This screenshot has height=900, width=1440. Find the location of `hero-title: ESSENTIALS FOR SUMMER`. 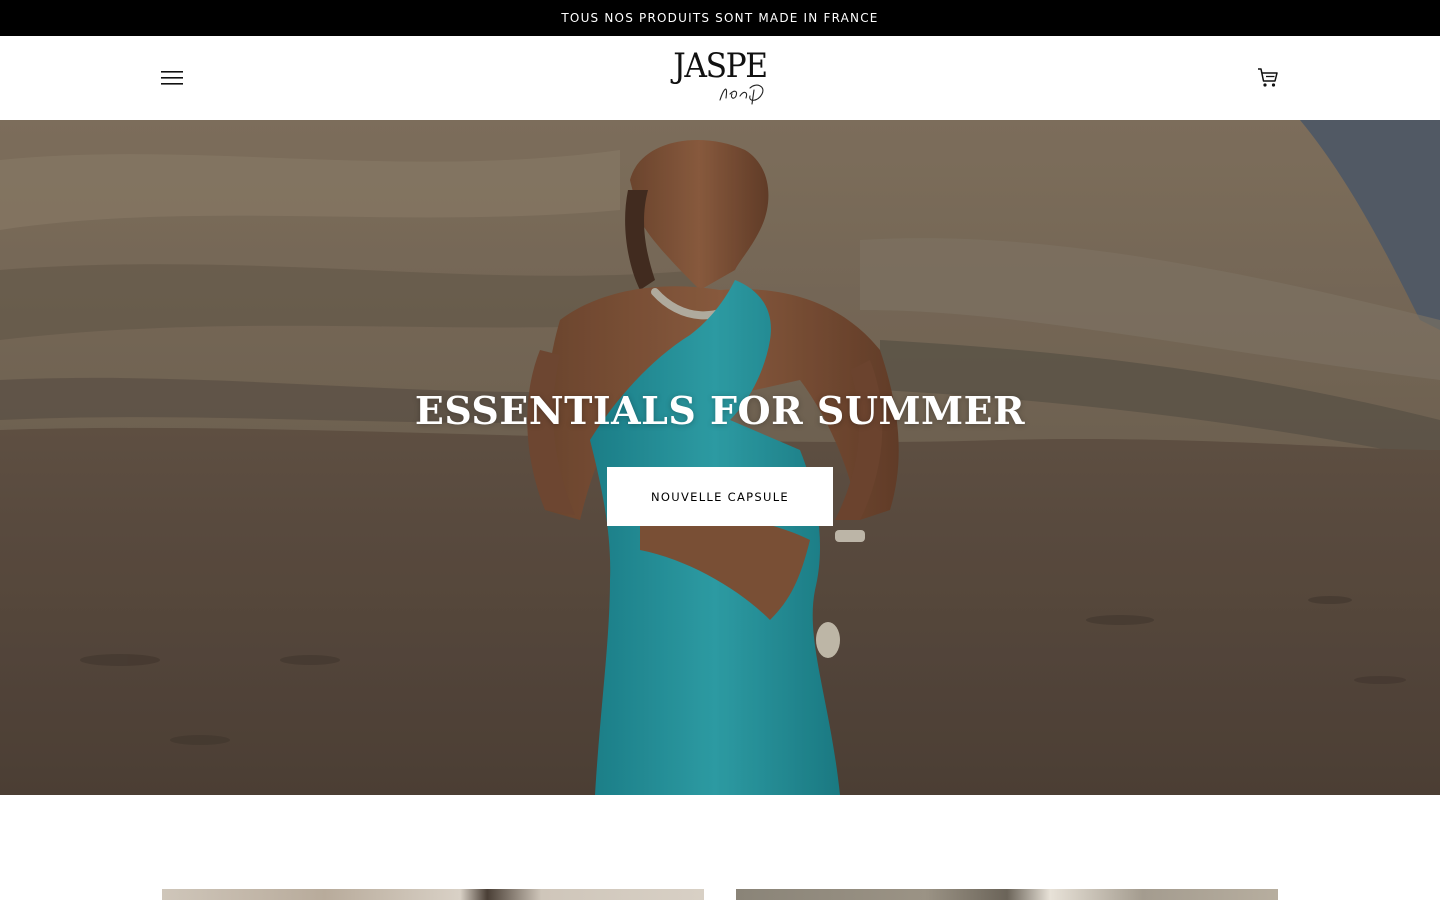

hero-title: ESSENTIALS FOR SUMMER is located at coordinates (720, 410).